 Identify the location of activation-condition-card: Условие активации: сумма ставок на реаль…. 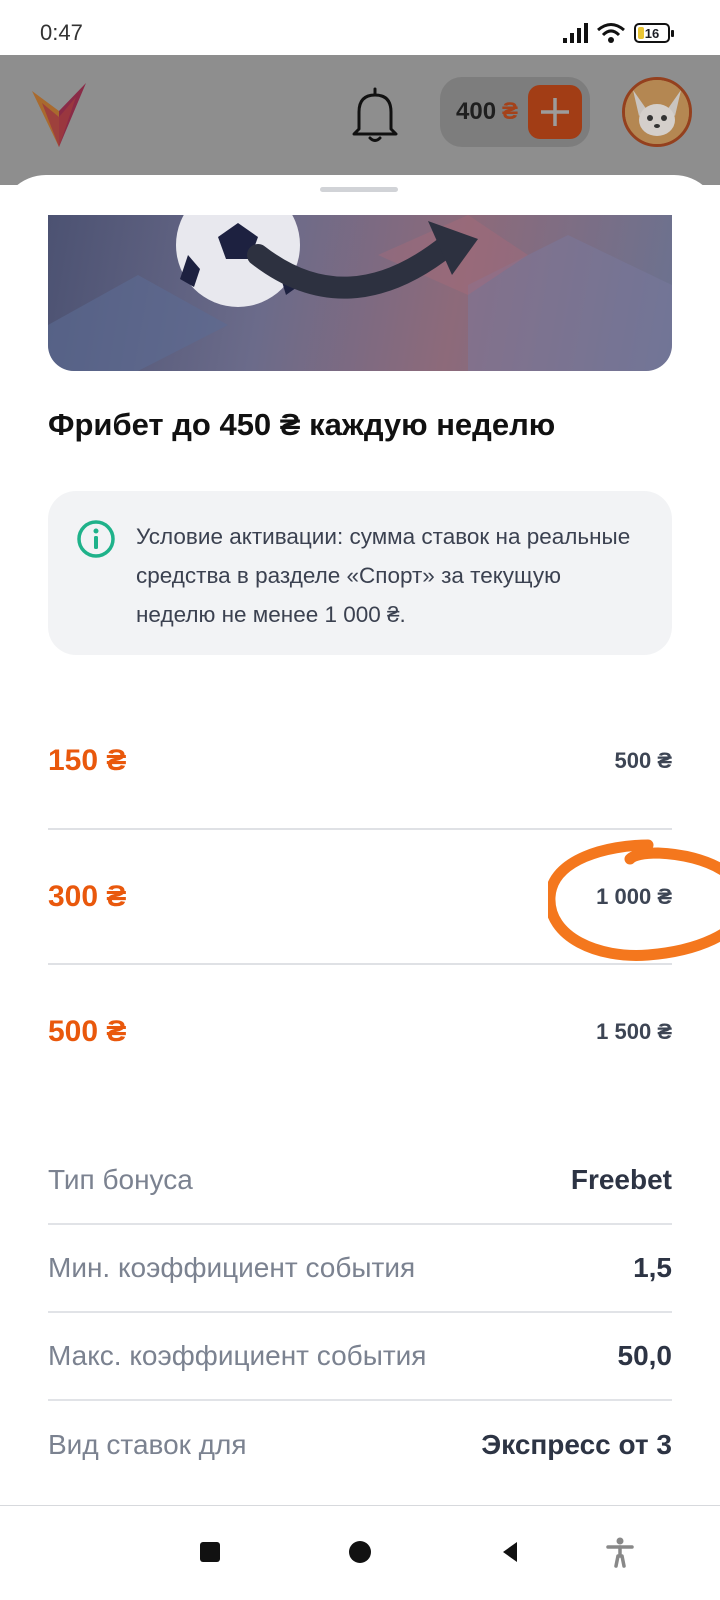
(360, 573).